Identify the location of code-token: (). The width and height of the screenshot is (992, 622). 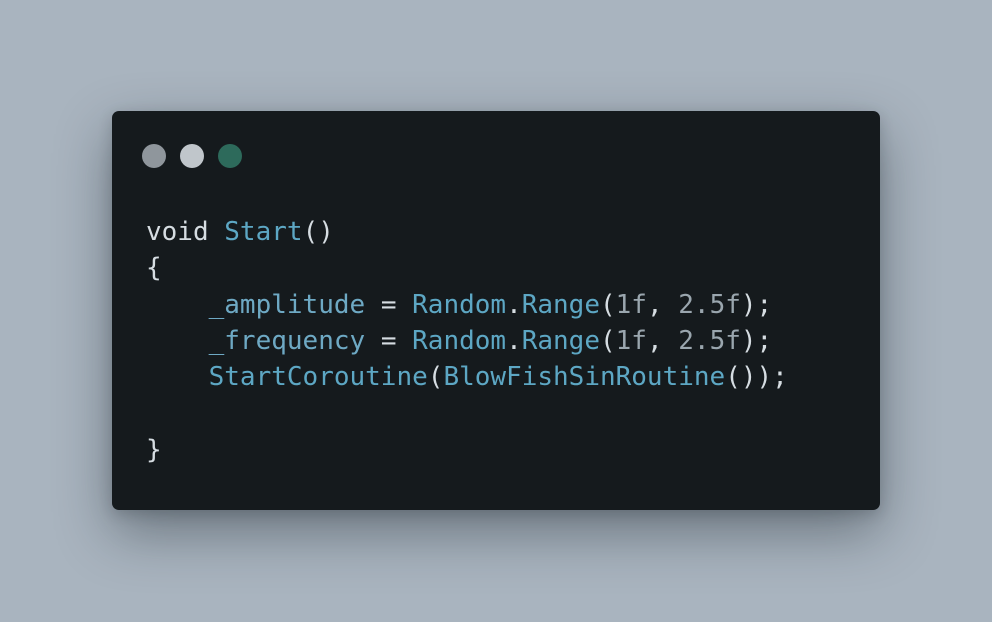
(318, 232).